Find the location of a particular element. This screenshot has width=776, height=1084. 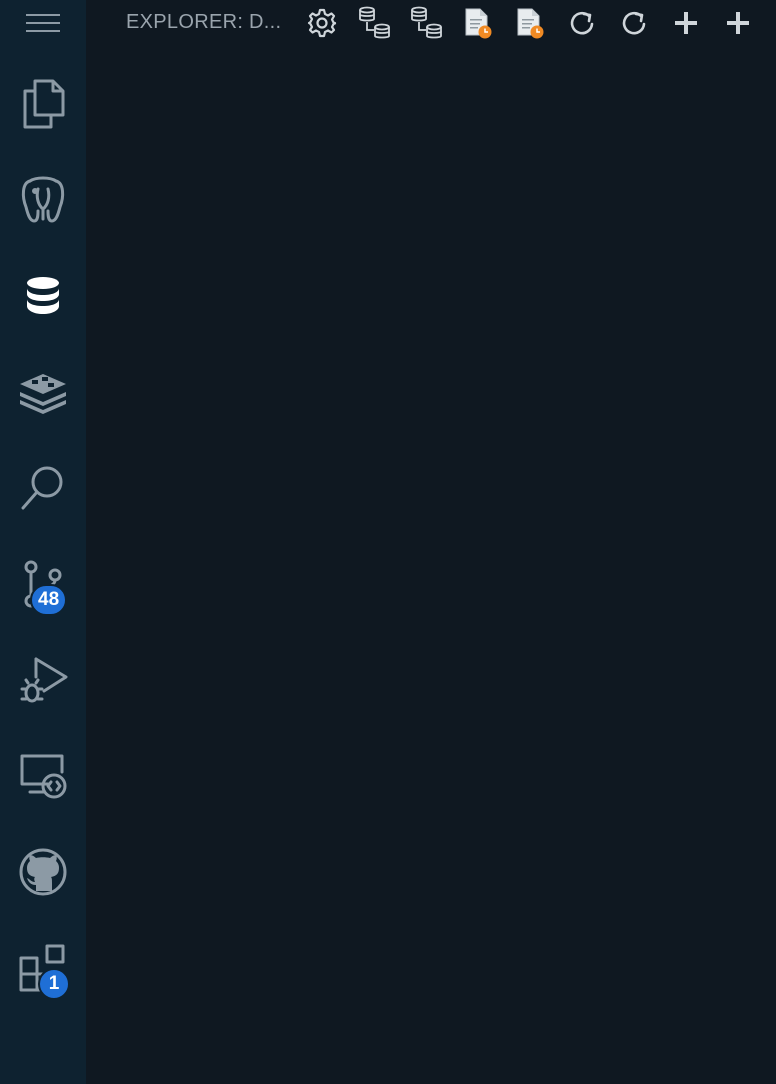

github-icon is located at coordinates (43, 872).